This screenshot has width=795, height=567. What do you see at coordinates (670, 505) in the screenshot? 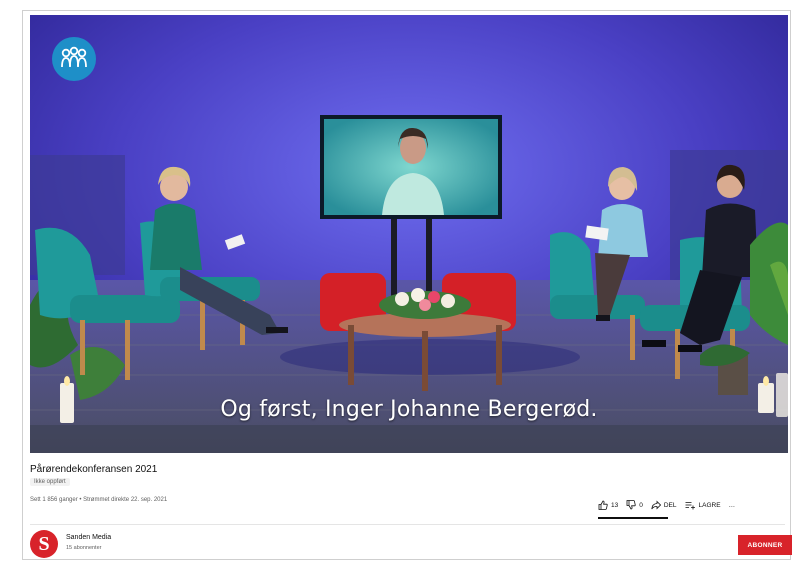
I see `share-label: DEL` at bounding box center [670, 505].